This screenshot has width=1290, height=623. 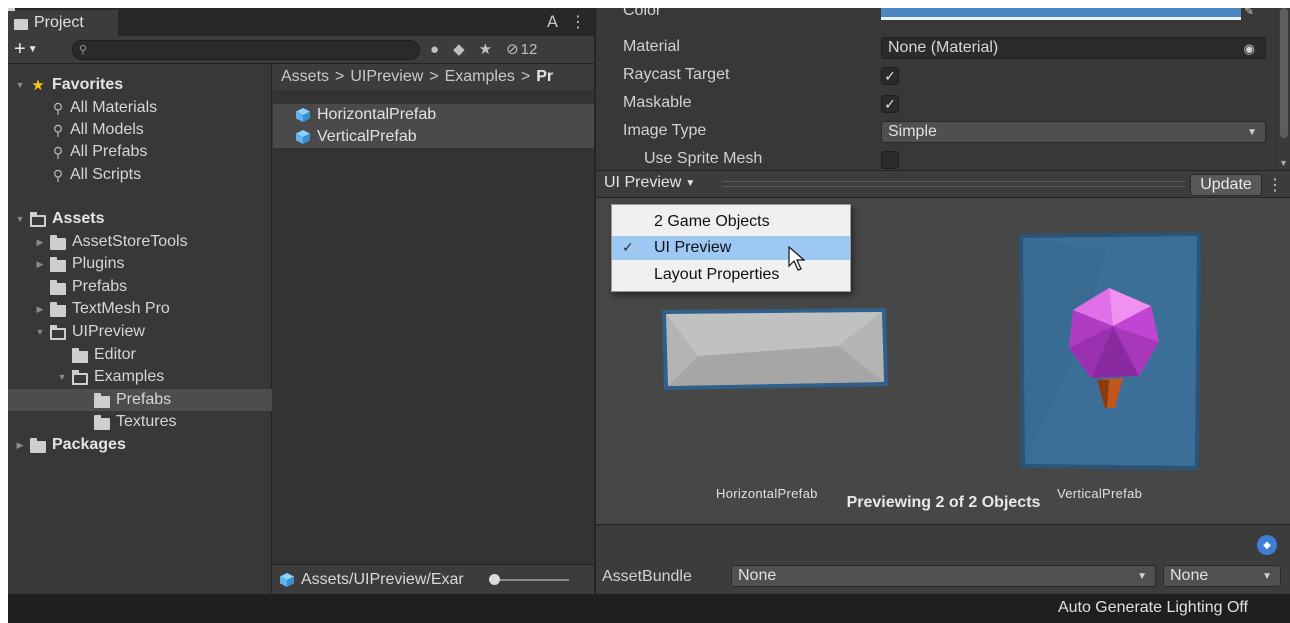 I want to click on image-type-value: Simple, so click(x=912, y=131).